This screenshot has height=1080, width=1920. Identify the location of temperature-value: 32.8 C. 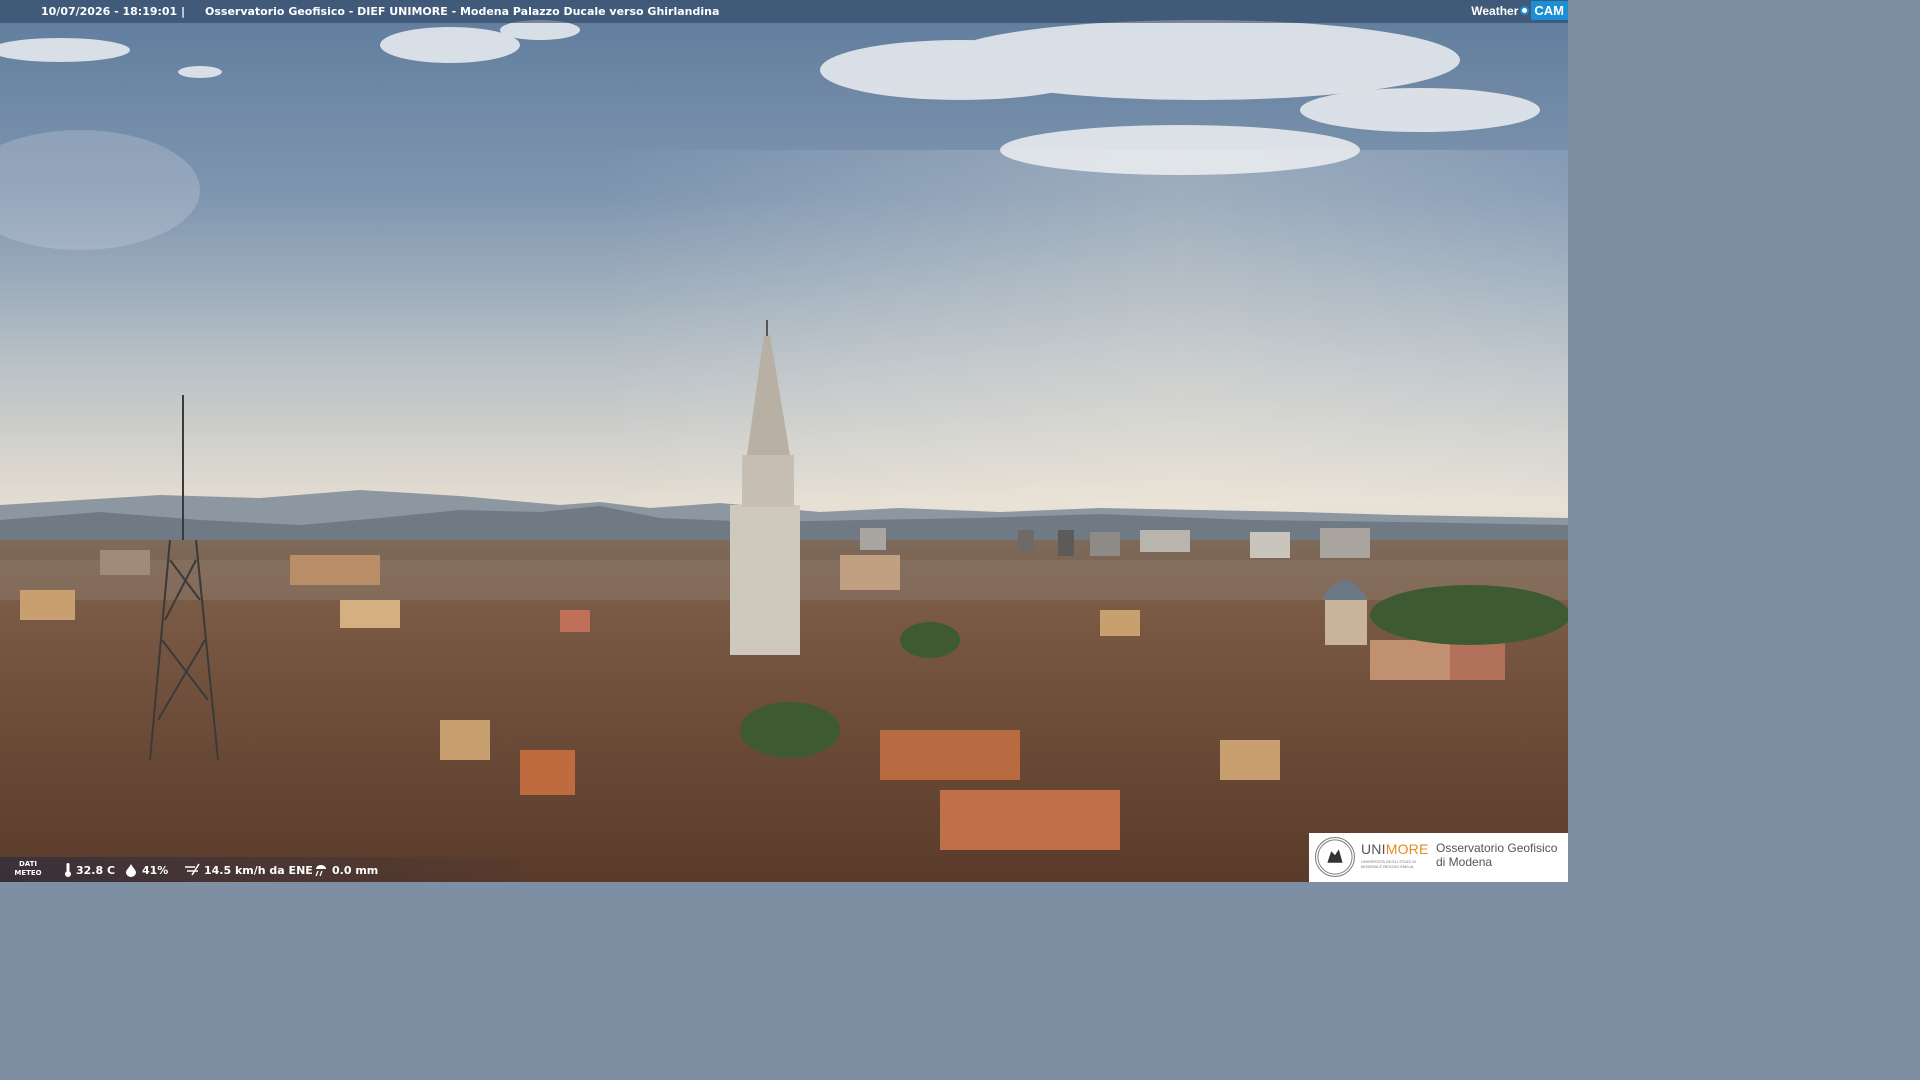
(96, 870).